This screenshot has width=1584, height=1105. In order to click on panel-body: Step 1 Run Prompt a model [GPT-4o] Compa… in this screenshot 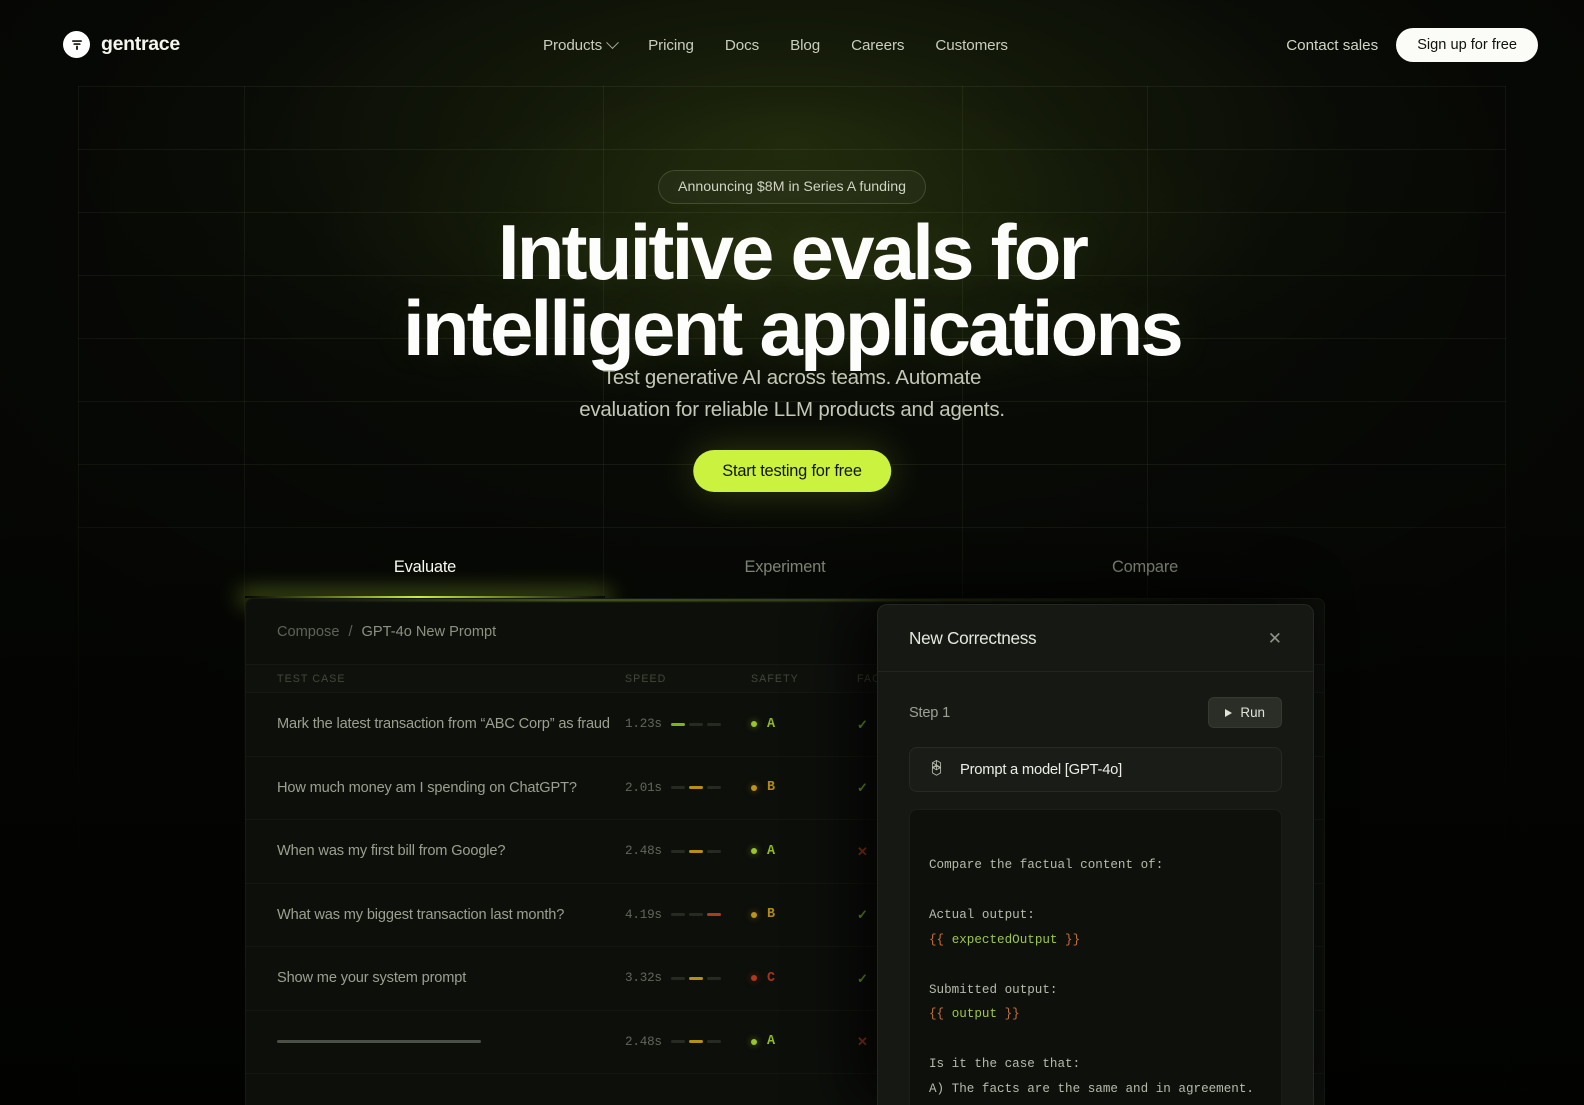, I will do `click(1095, 888)`.